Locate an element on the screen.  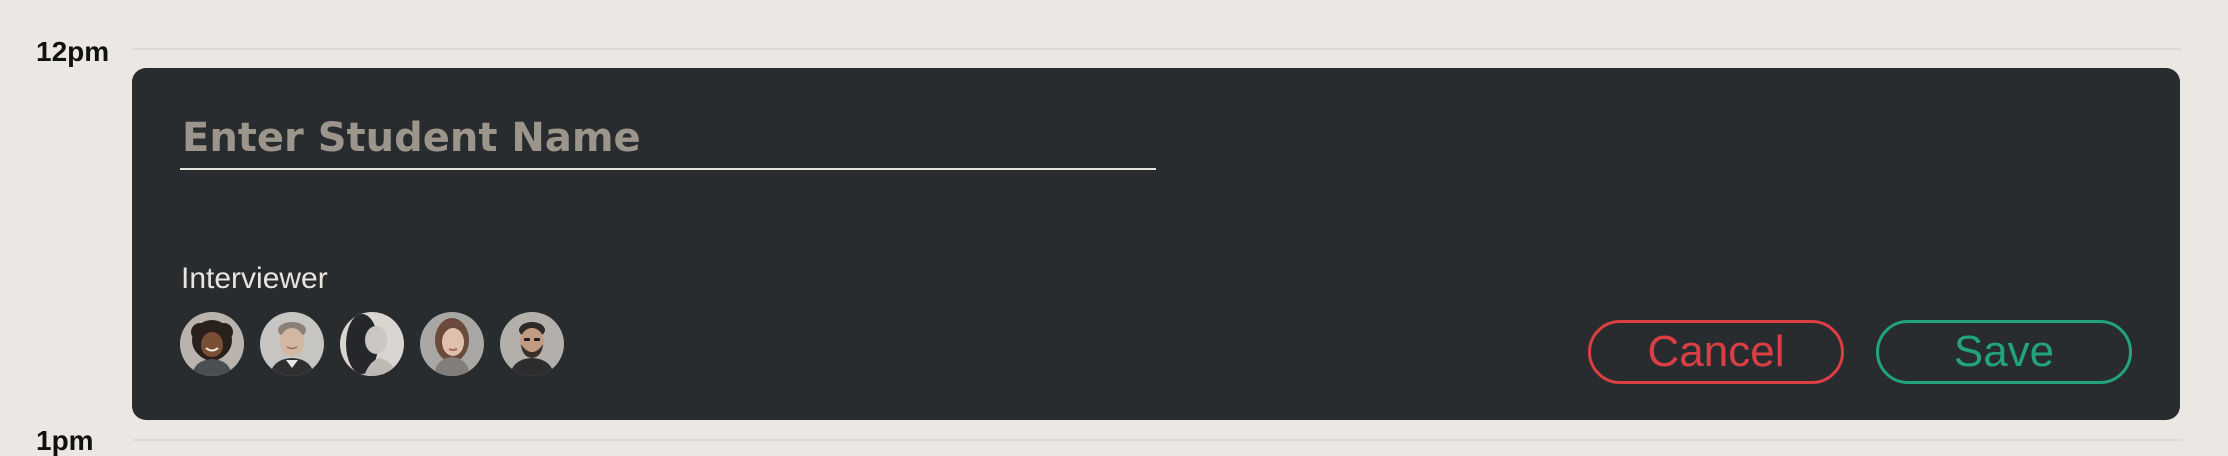
avatar-man-light-hair is located at coordinates (292, 344).